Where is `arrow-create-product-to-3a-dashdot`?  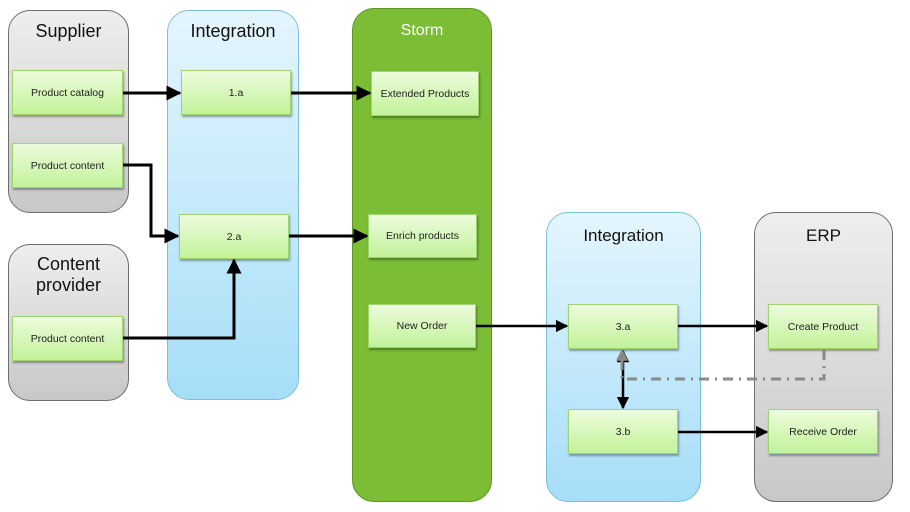
arrow-create-product-to-3a-dashdot is located at coordinates (721, 364).